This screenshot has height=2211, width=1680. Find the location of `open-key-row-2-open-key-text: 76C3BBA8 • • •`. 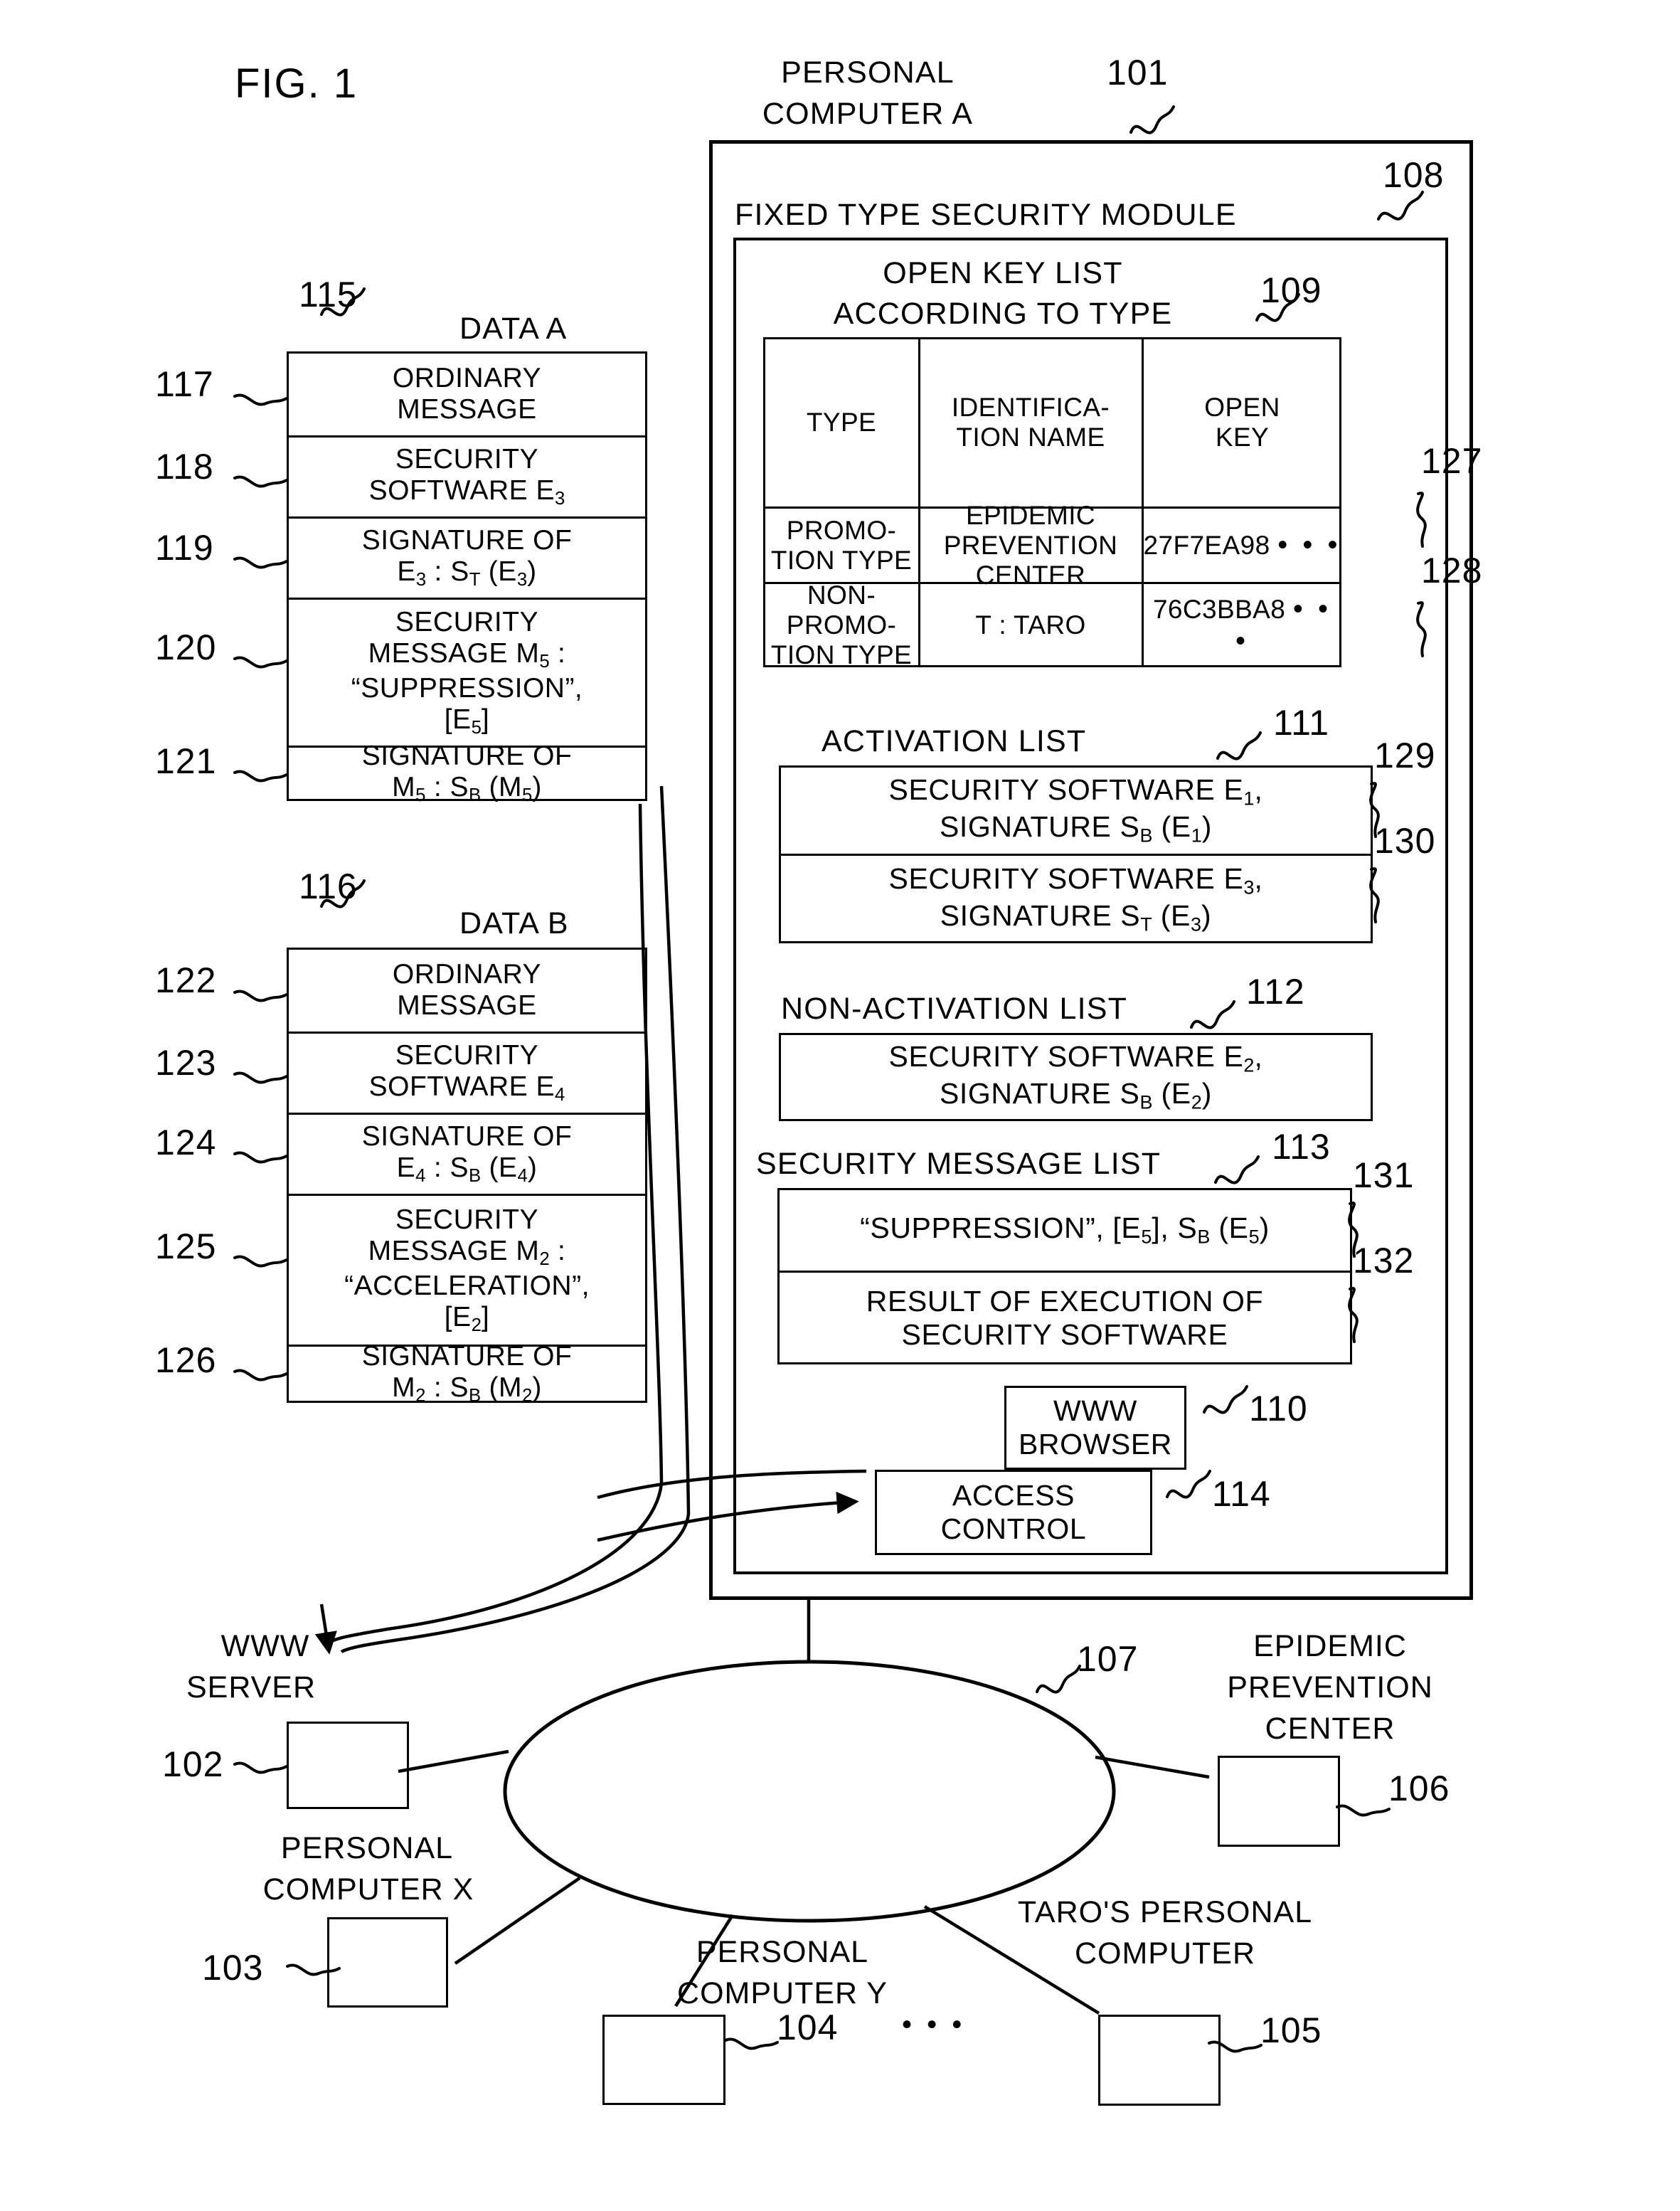

open-key-row-2-open-key-text: 76C3BBA8 • • • is located at coordinates (1242, 625).